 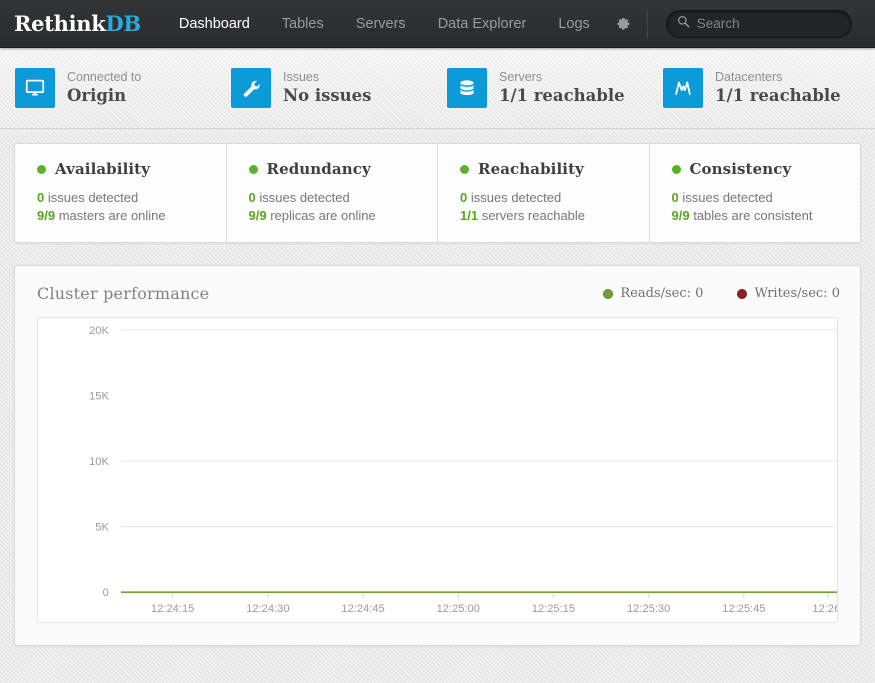 I want to click on issue-card-line-2: 9/9 masters are online, so click(x=131, y=216).